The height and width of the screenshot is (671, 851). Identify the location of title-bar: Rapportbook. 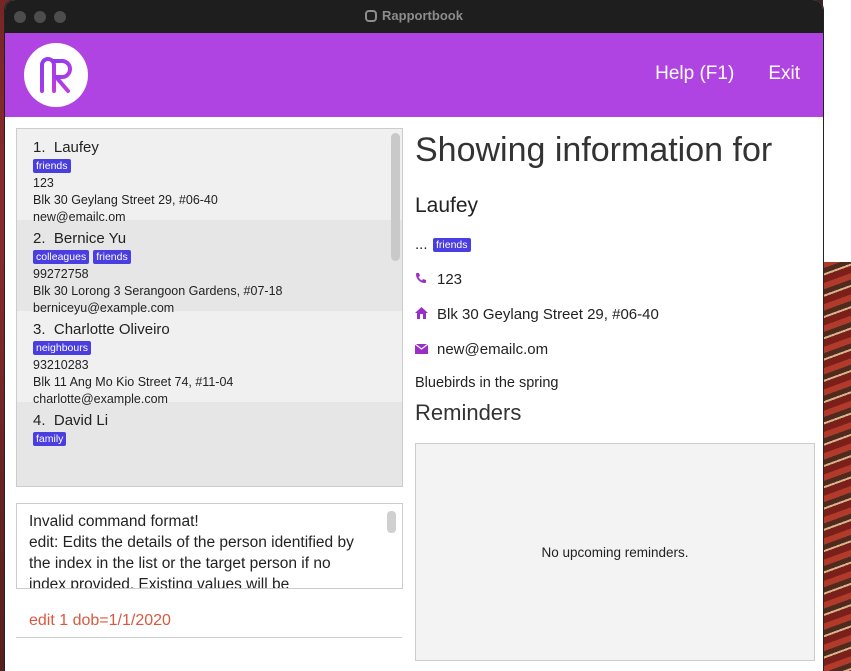
(414, 16).